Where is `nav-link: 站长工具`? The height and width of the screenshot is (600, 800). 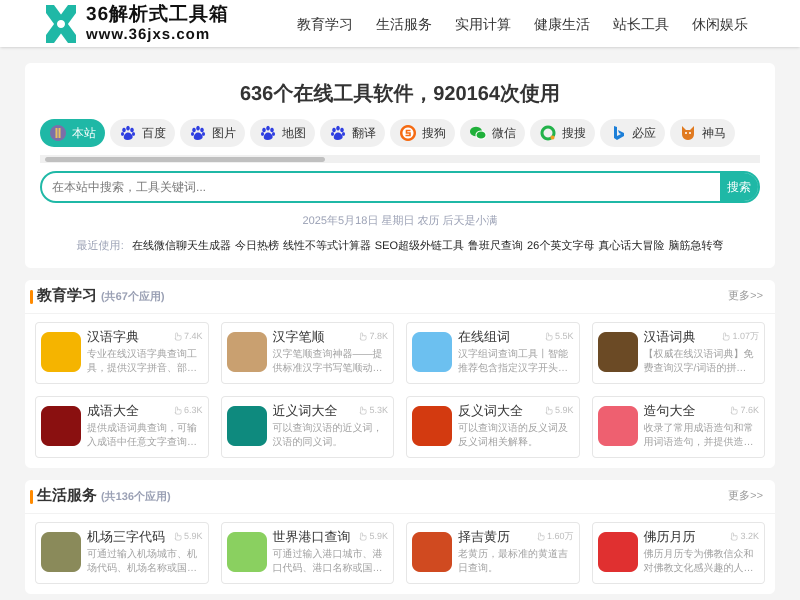
nav-link: 站长工具 is located at coordinates (641, 24).